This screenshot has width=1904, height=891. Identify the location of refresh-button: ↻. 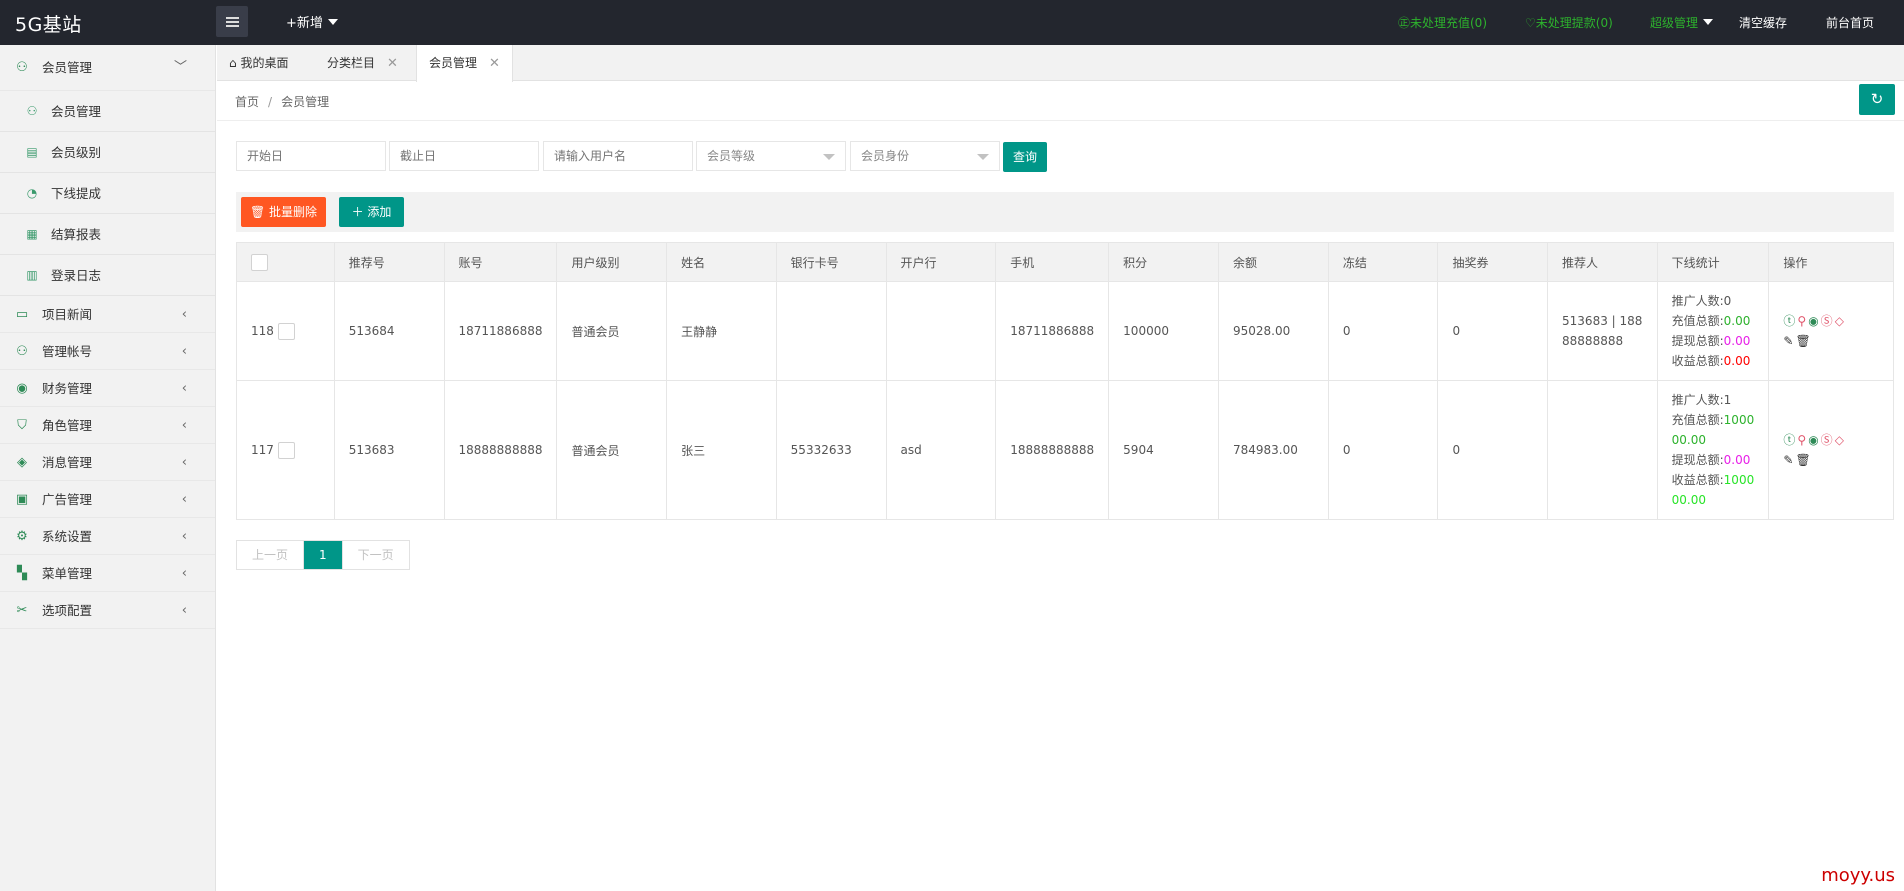
(1877, 99).